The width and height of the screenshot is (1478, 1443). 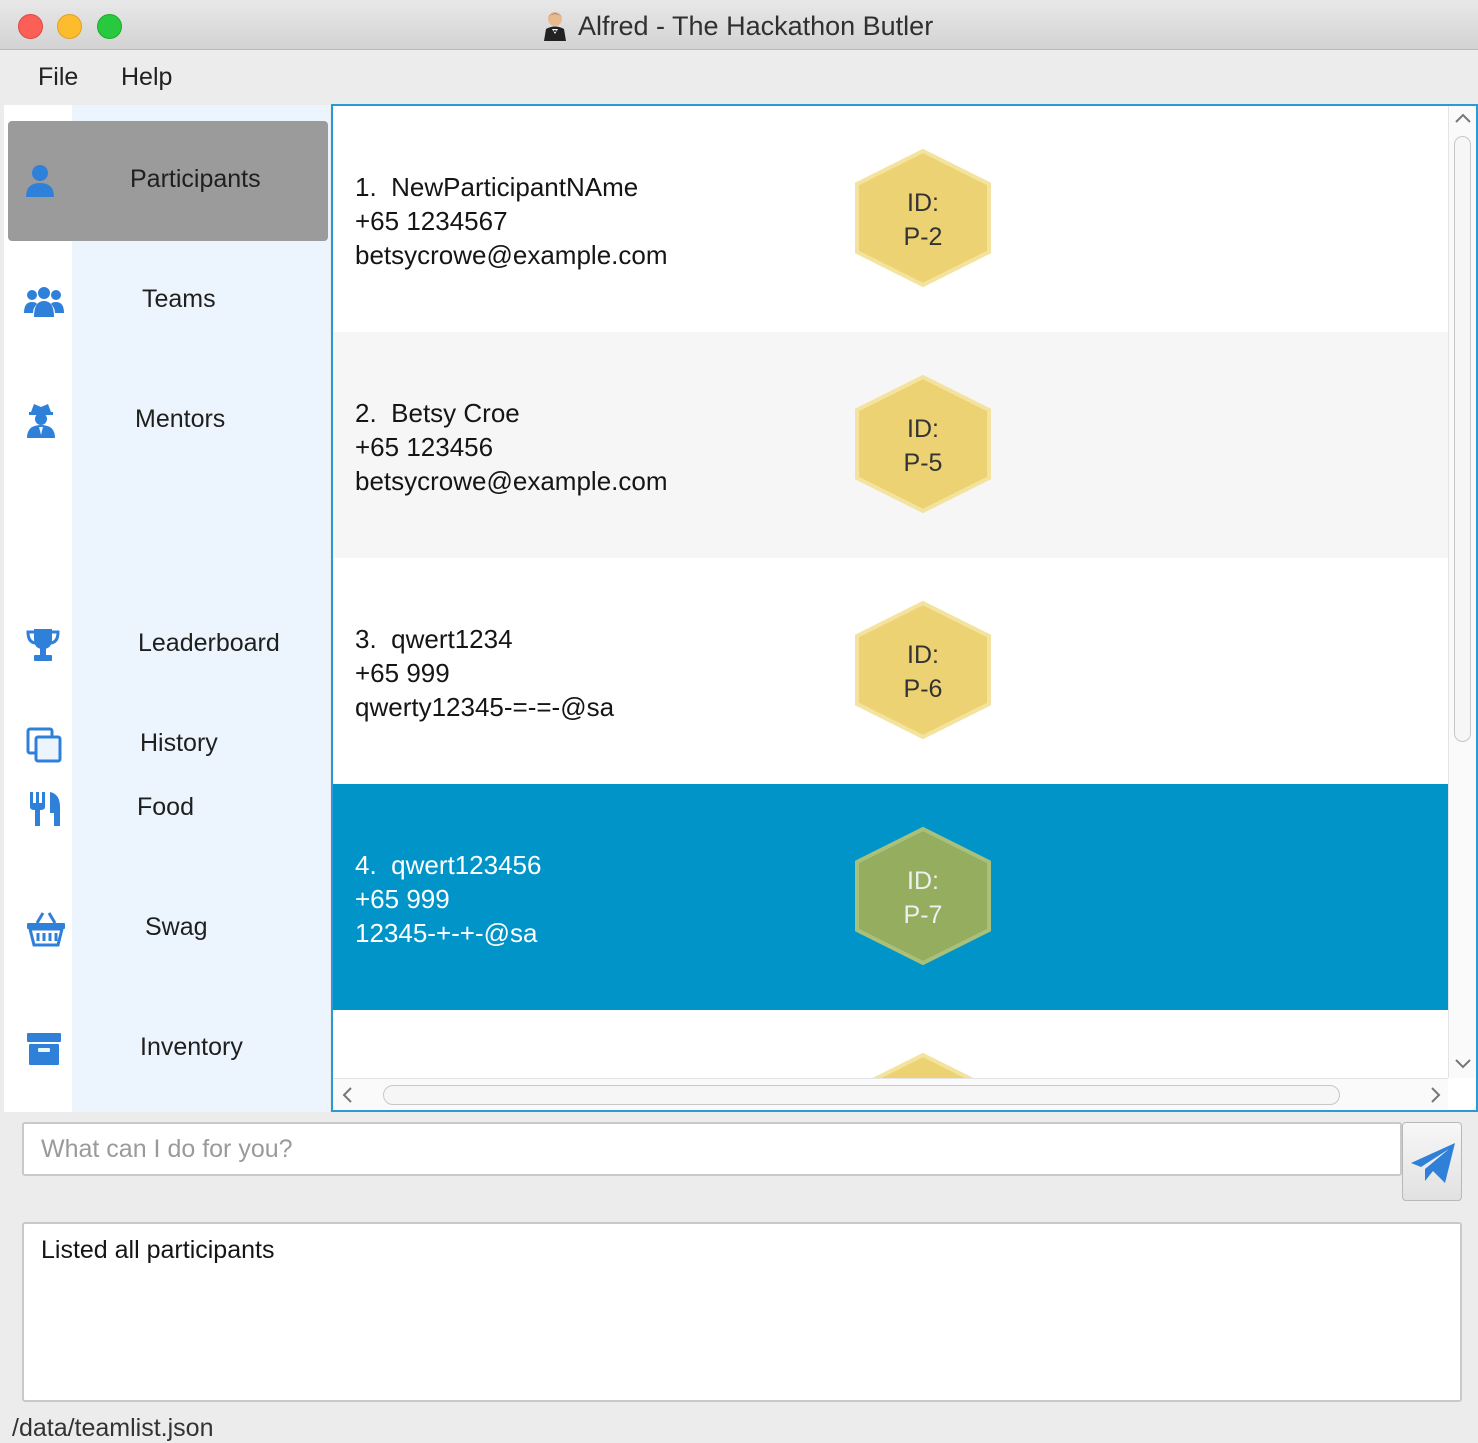 What do you see at coordinates (712, 1149) in the screenshot?
I see `command-input` at bounding box center [712, 1149].